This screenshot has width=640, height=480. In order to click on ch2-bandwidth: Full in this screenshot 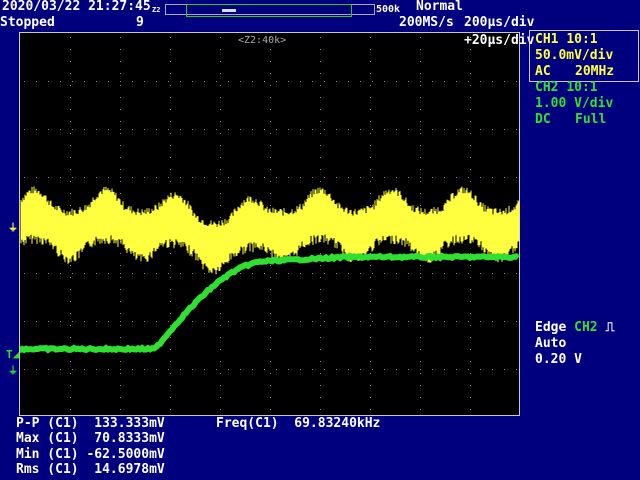, I will do `click(591, 119)`.